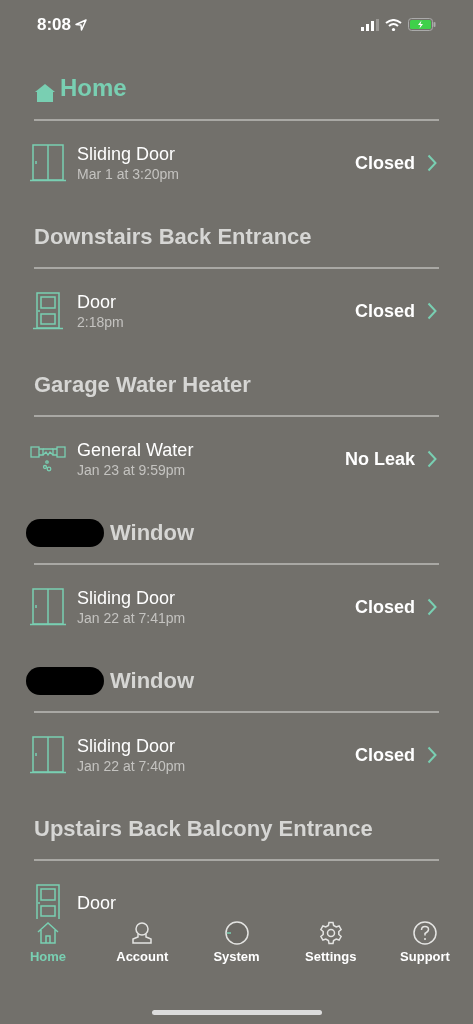 Image resolution: width=473 pixels, height=1024 pixels. I want to click on section-title: Garage Water Heater, so click(142, 385).